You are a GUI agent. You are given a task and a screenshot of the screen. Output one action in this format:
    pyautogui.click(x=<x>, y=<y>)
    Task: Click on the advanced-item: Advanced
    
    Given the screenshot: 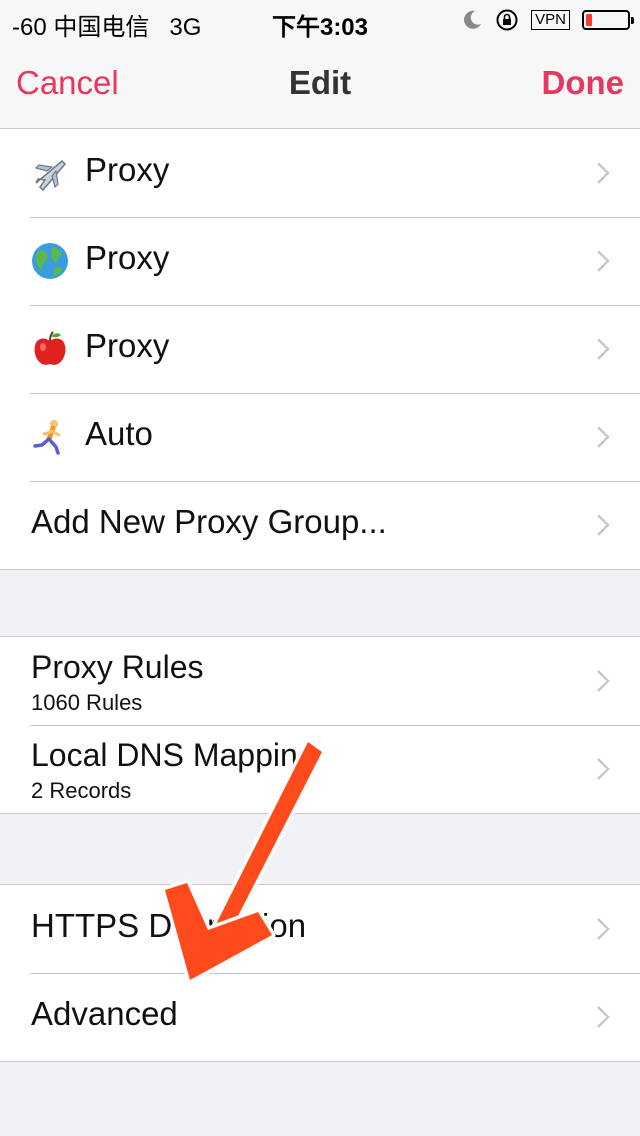 What is the action you would take?
    pyautogui.click(x=320, y=1017)
    